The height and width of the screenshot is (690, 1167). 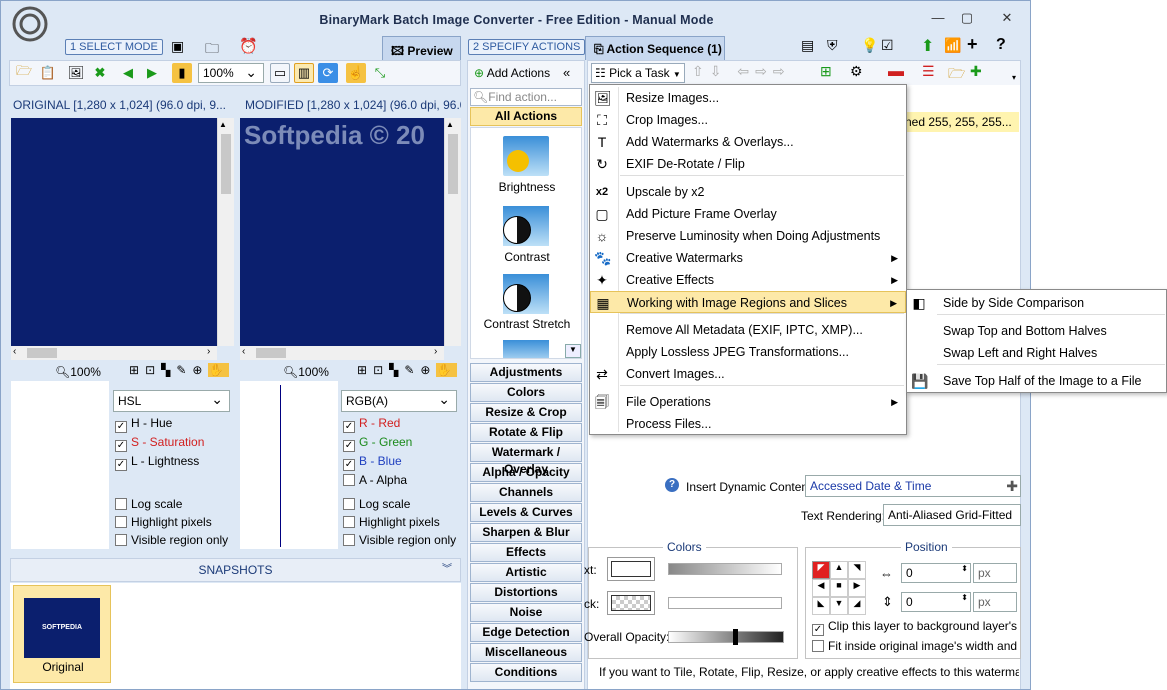 I want to click on category-button: Resize & Crop, so click(x=526, y=412).